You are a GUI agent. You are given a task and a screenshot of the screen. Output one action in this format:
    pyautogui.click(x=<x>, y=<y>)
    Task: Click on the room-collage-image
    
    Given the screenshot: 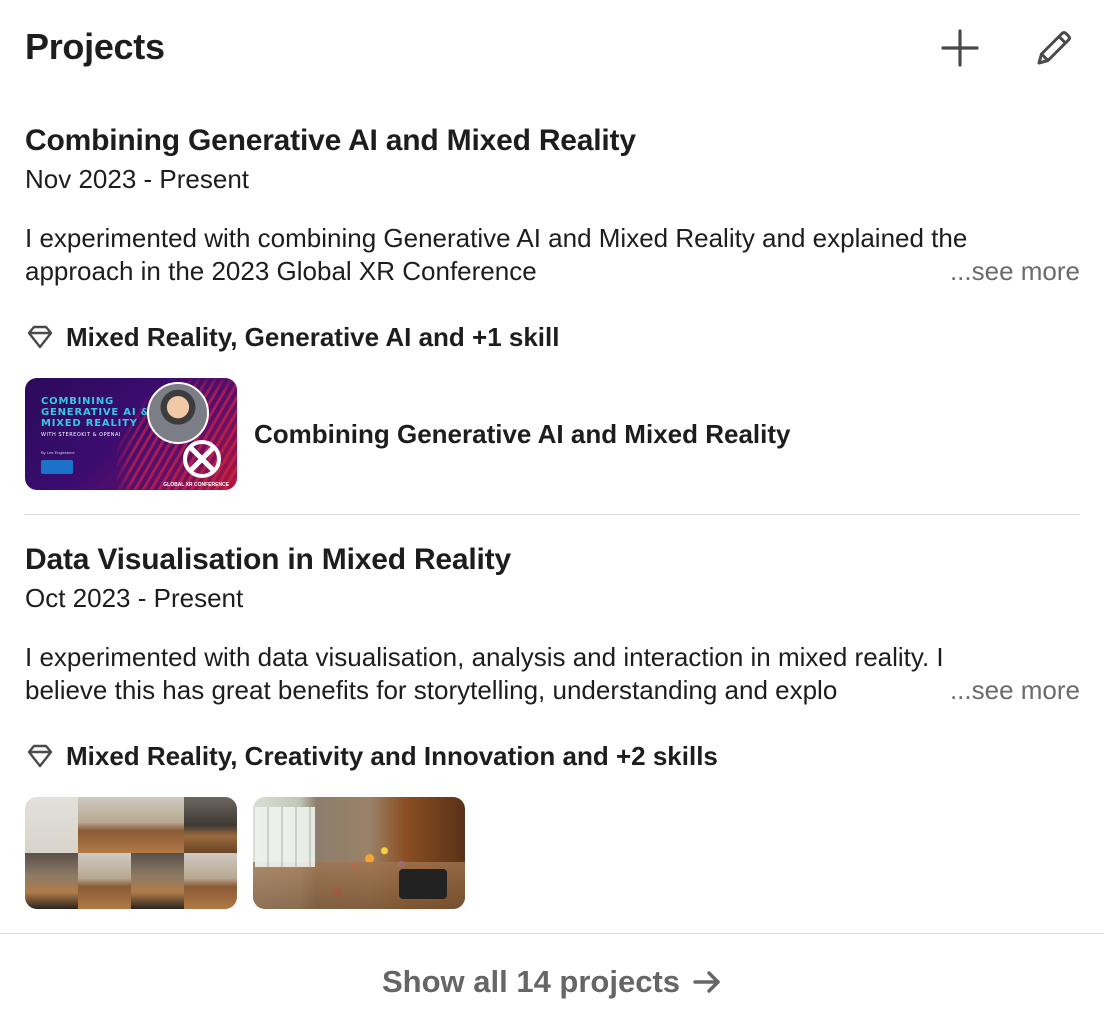 What is the action you would take?
    pyautogui.click(x=131, y=853)
    